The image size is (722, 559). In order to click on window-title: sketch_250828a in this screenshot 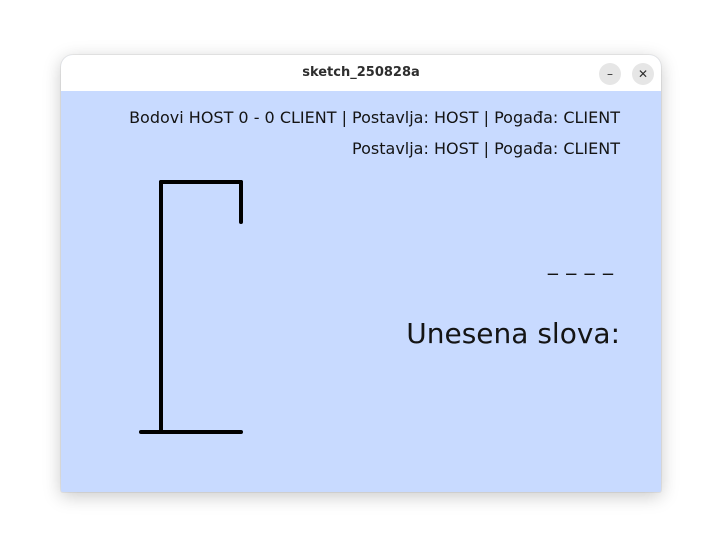, I will do `click(361, 72)`.